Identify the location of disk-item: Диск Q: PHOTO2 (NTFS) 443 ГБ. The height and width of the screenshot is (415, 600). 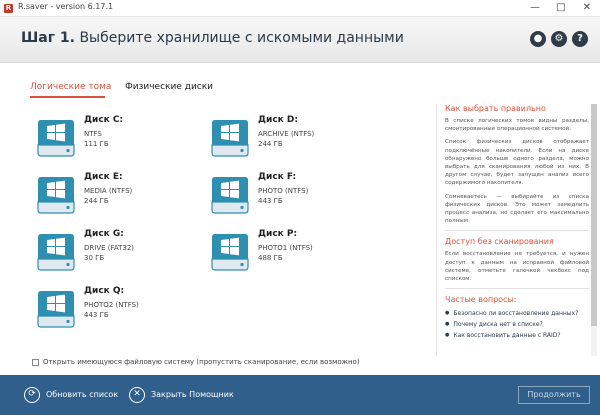
(114, 309).